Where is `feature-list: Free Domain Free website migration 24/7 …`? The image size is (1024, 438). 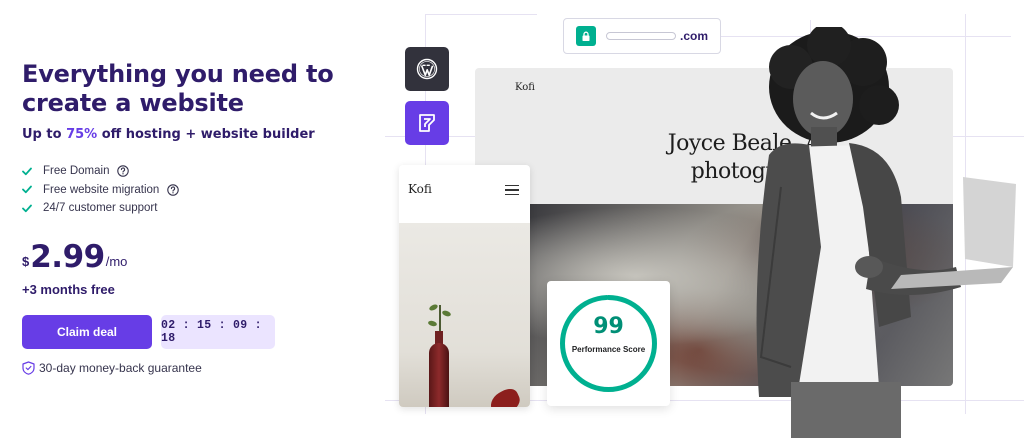 feature-list: Free Domain Free website migration 24/7 … is located at coordinates (192, 190).